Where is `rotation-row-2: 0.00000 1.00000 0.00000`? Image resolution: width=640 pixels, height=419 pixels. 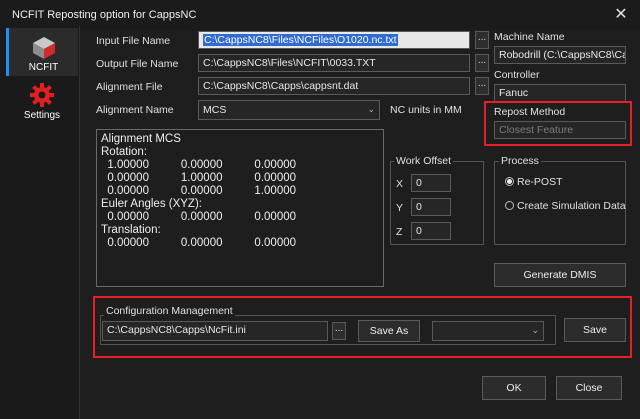
rotation-row-2: 0.00000 1.00000 0.00000 is located at coordinates (199, 178).